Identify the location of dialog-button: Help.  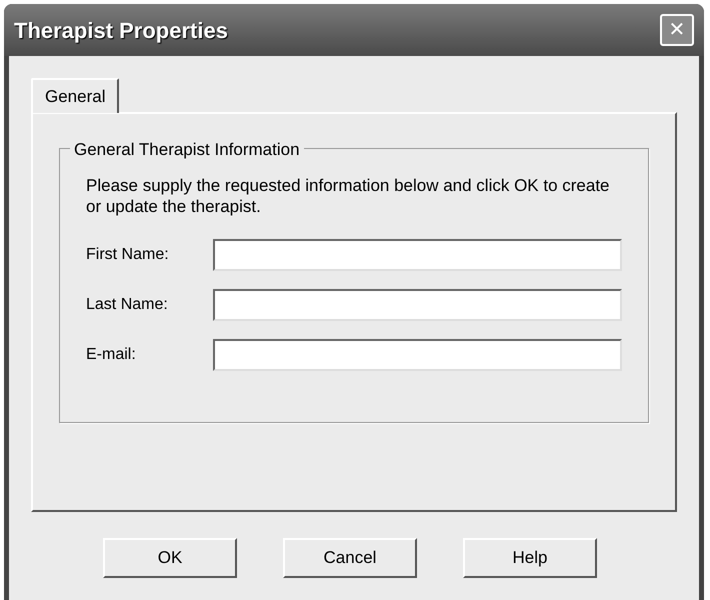
(530, 558).